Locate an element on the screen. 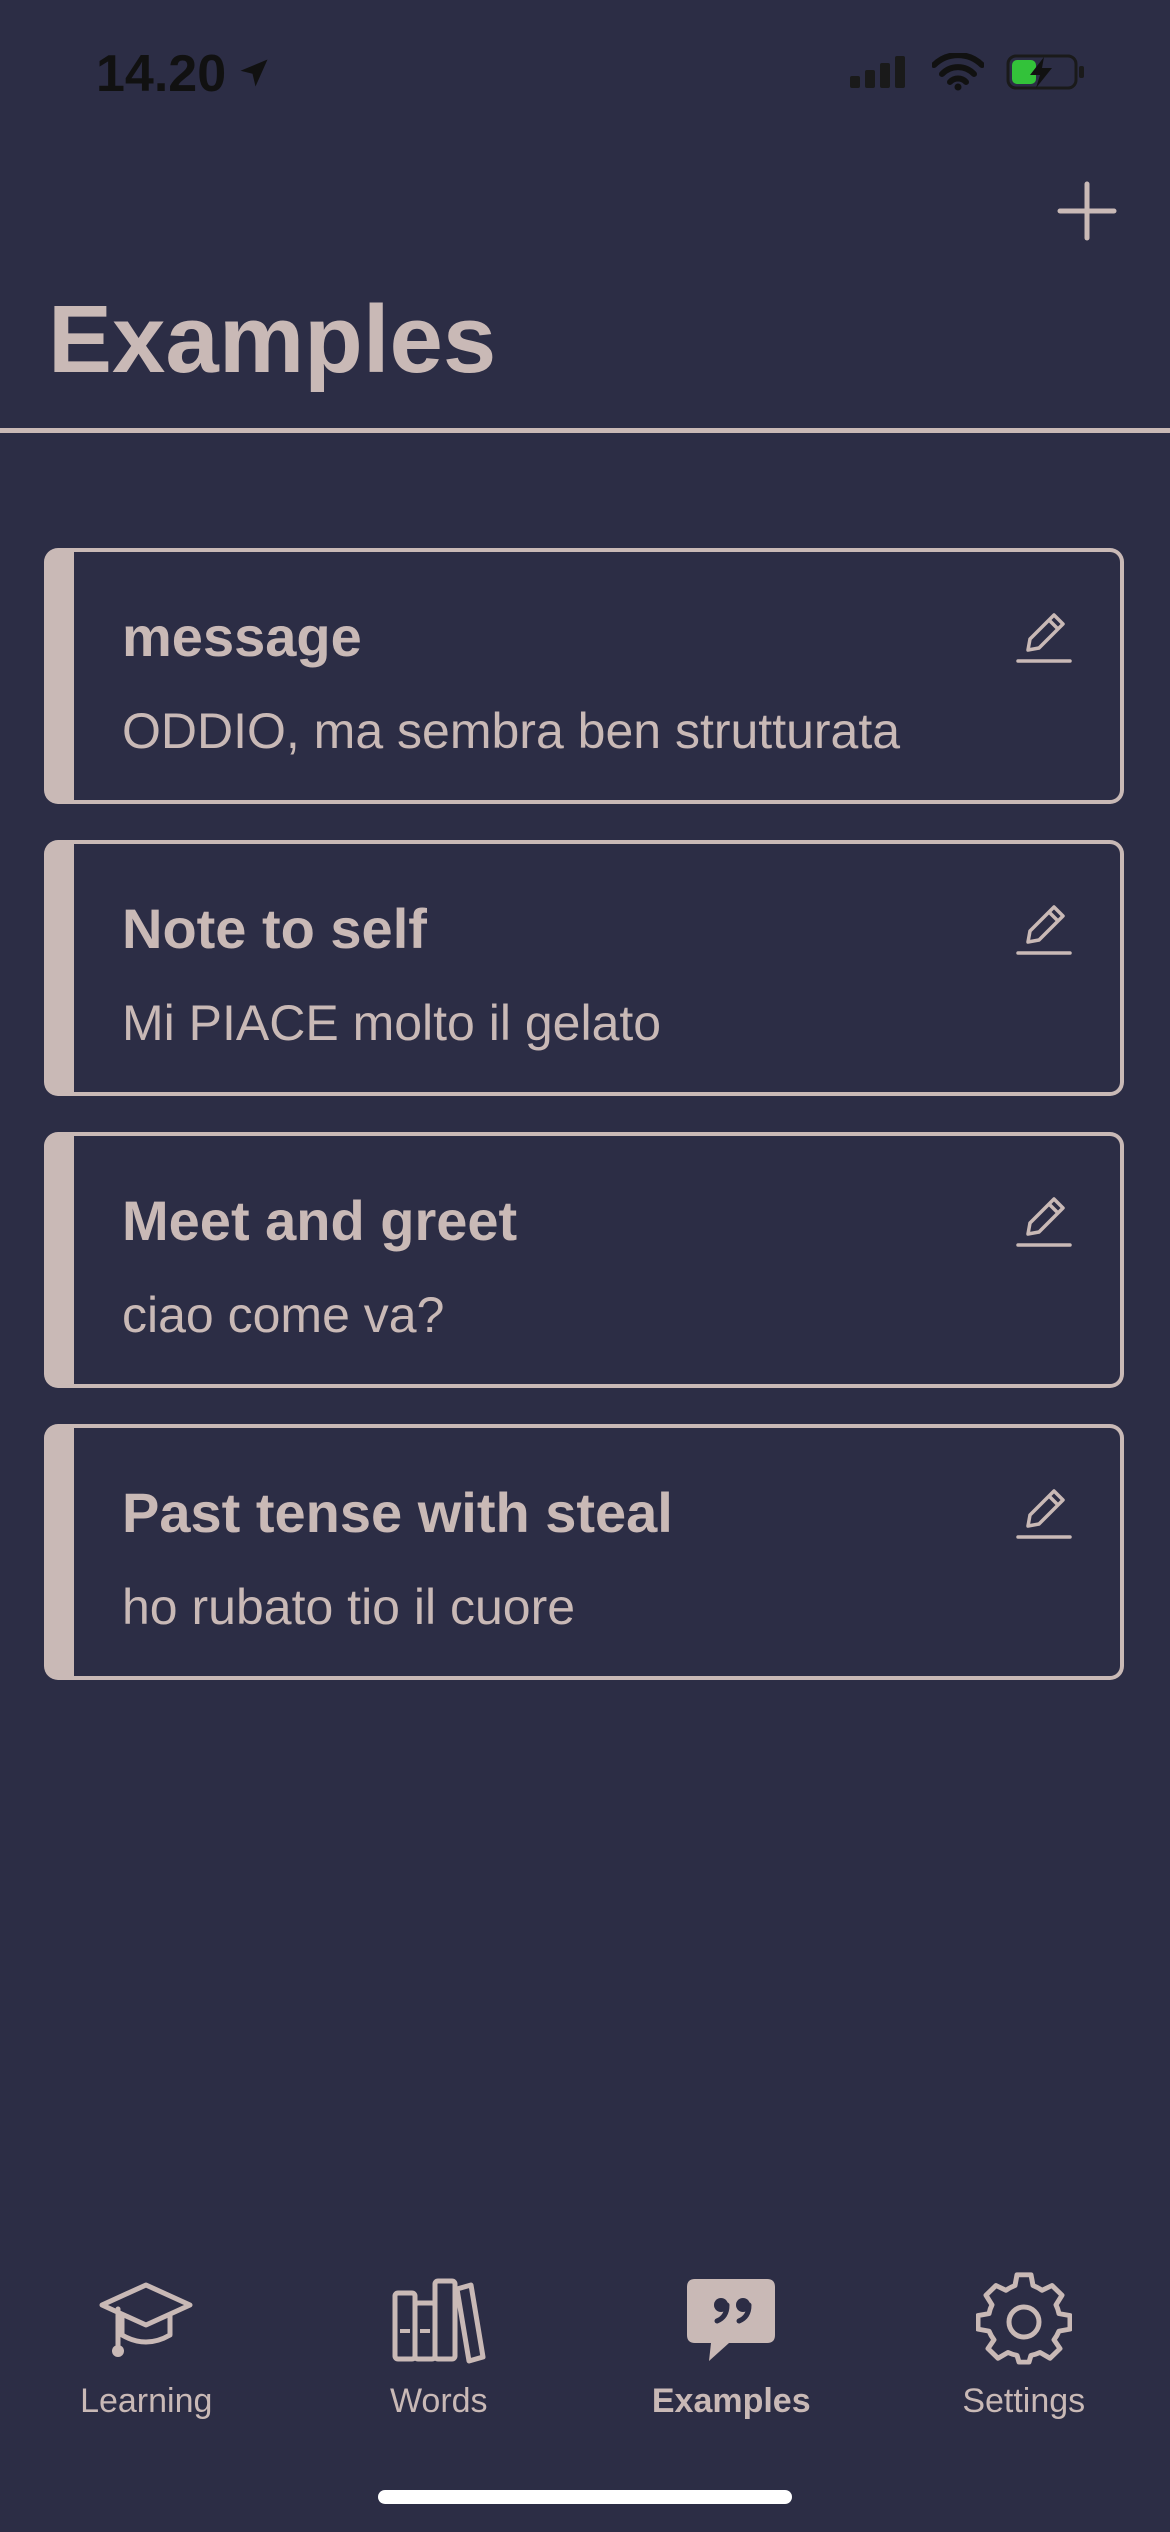 The height and width of the screenshot is (2532, 1170). tab-words: Words is located at coordinates (439, 2360).